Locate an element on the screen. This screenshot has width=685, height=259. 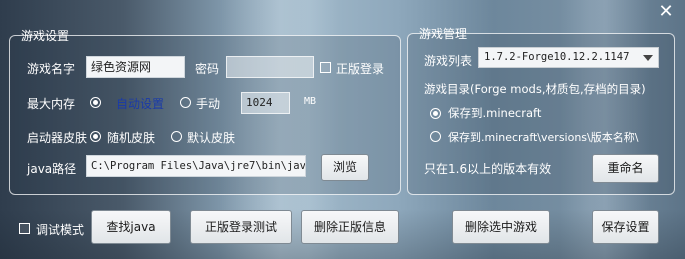
memory-unit: MB is located at coordinates (310, 101).